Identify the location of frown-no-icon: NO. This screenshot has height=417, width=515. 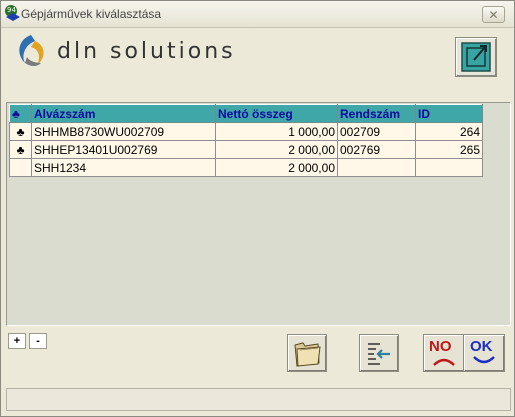
(442, 352).